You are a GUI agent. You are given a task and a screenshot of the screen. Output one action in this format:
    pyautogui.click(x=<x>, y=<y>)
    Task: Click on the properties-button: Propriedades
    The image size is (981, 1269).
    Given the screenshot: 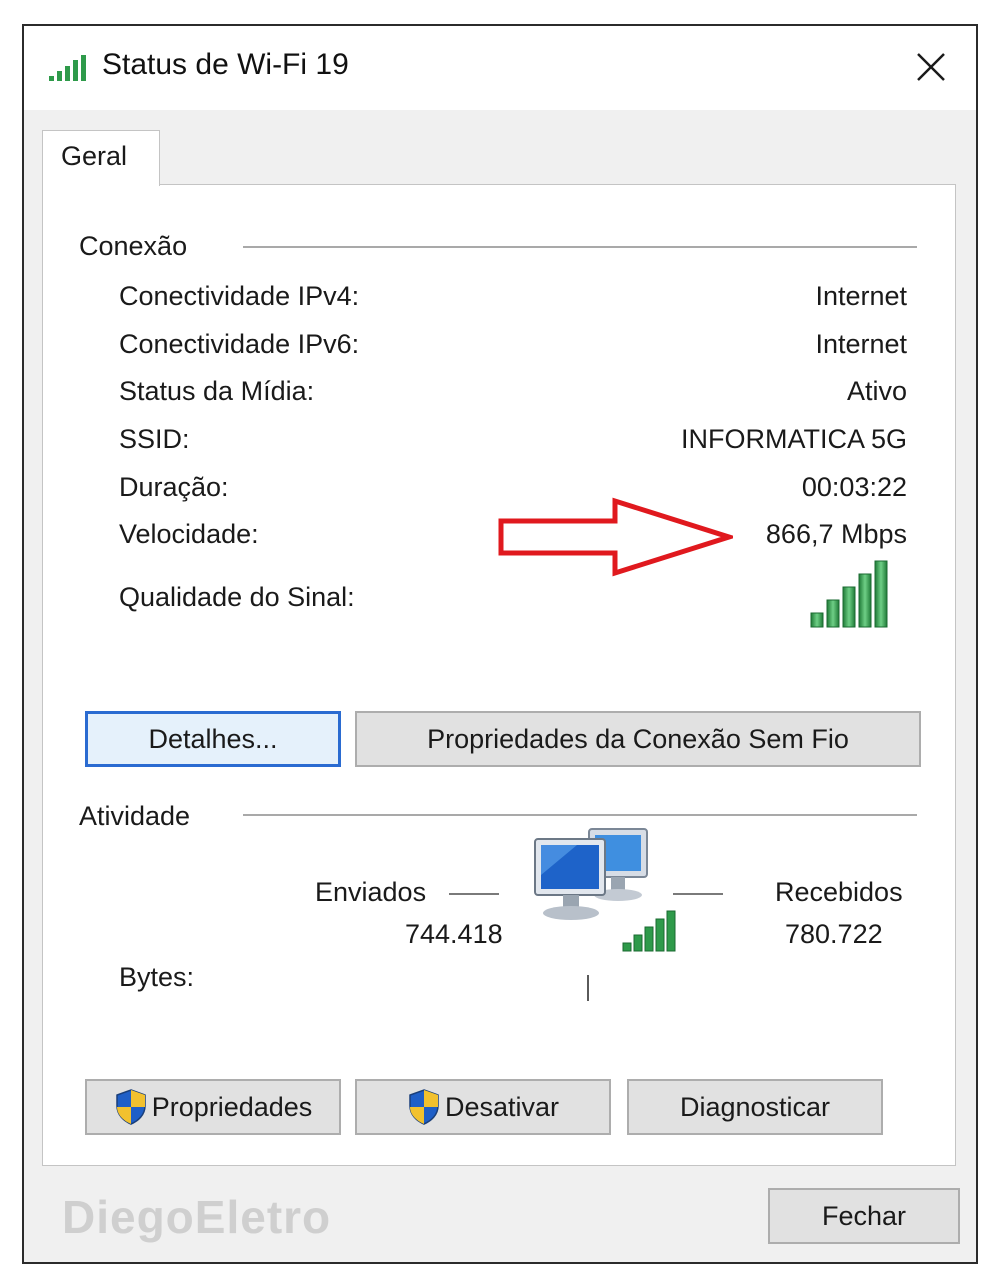 What is the action you would take?
    pyautogui.click(x=213, y=1107)
    